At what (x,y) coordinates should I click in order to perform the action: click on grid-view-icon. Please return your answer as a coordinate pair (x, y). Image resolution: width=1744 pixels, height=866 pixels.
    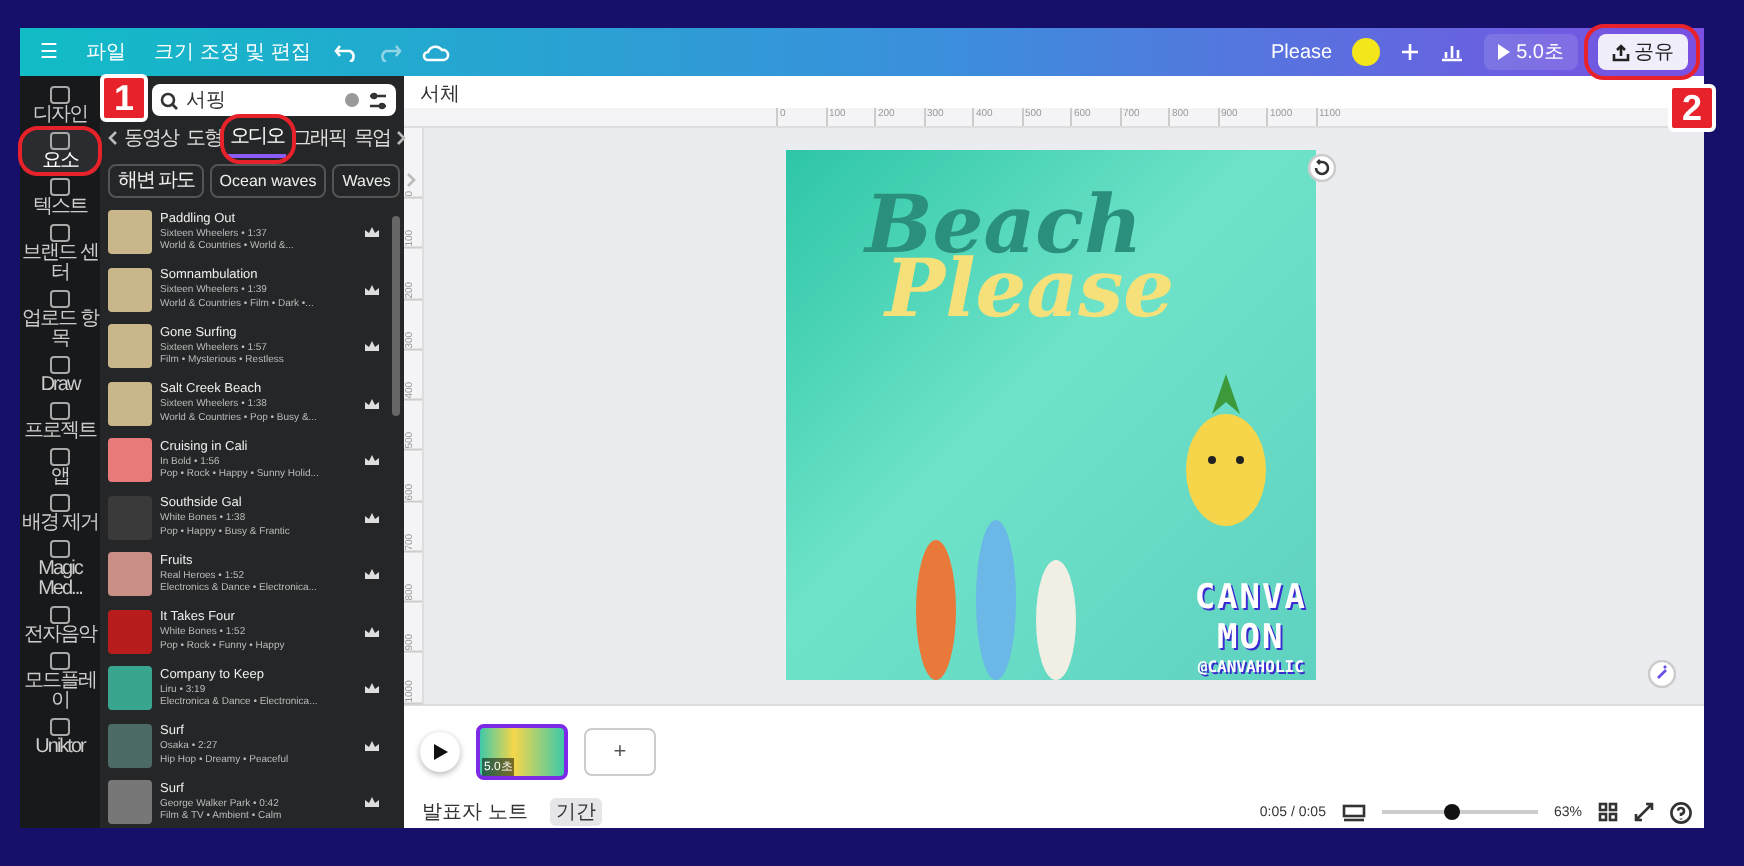
    Looking at the image, I should click on (1608, 812).